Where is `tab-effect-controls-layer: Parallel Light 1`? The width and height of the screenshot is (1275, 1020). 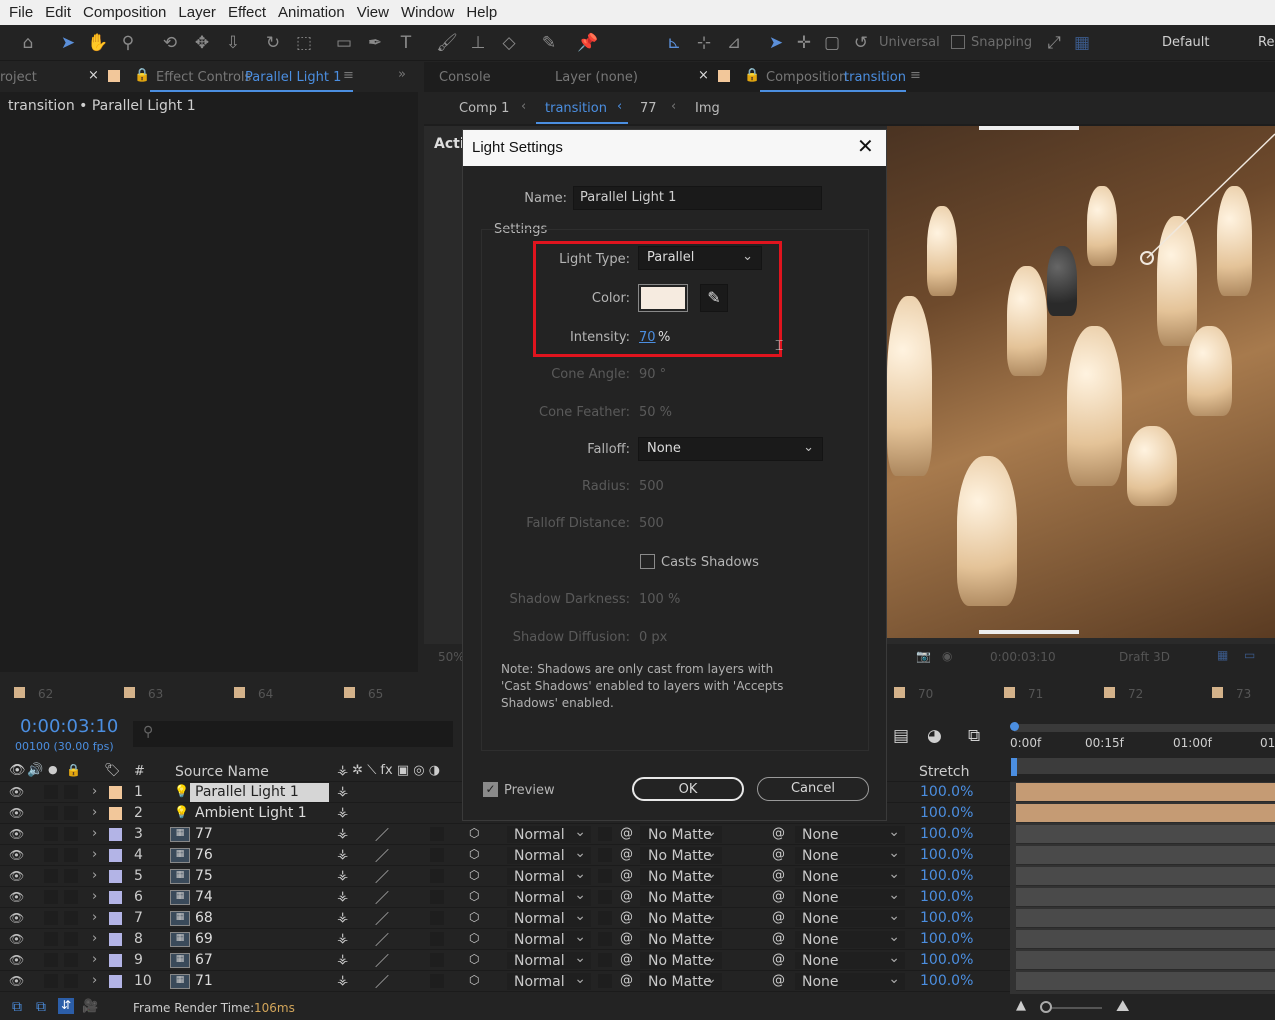 tab-effect-controls-layer: Parallel Light 1 is located at coordinates (293, 77).